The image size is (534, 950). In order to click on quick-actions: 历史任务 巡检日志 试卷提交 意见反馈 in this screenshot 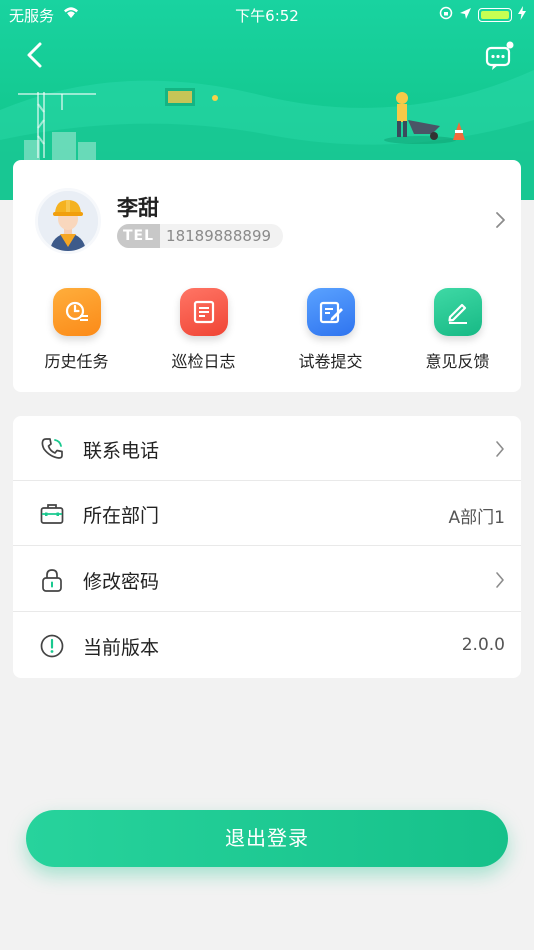, I will do `click(267, 333)`.